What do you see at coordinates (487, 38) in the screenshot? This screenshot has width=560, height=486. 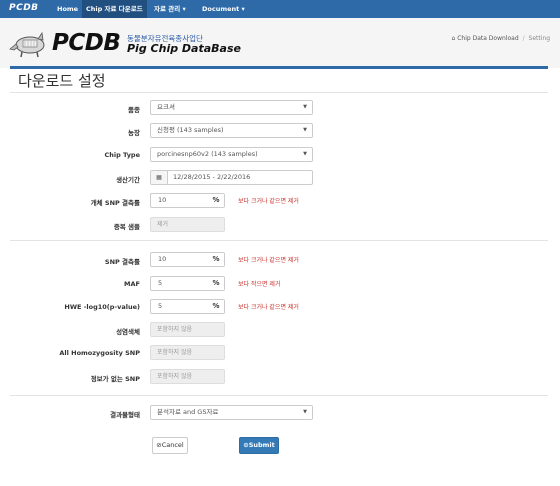 I see `breadcrumb-item-chip-download: Chip Data Download` at bounding box center [487, 38].